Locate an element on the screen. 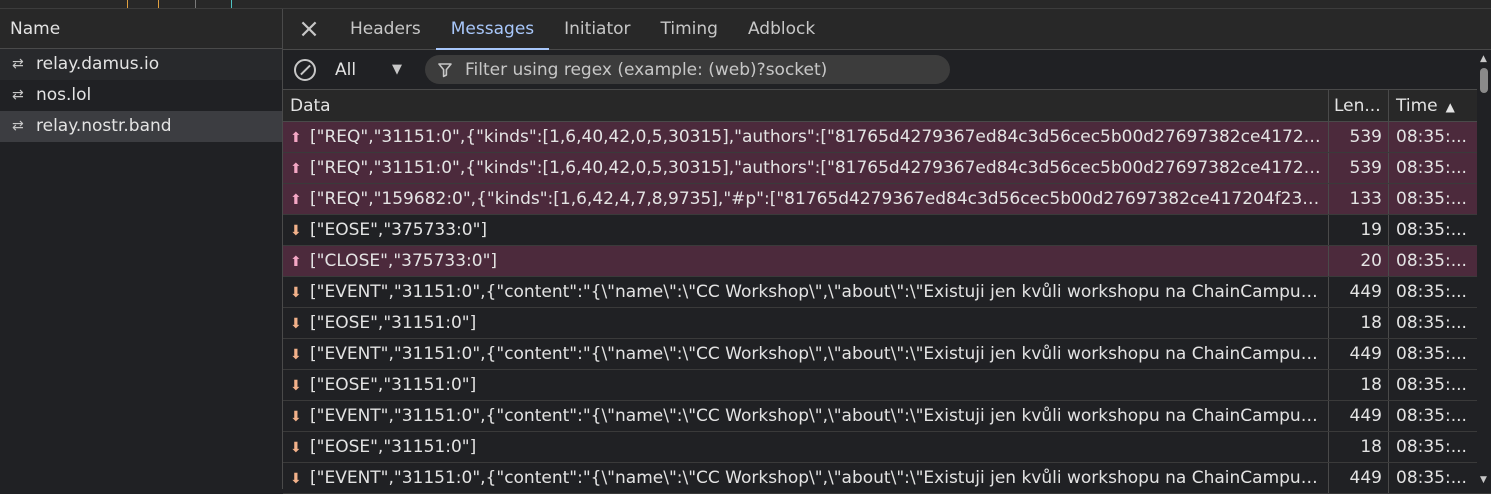 This screenshot has height=494, width=1491. request-item-label: nos.lol is located at coordinates (64, 95).